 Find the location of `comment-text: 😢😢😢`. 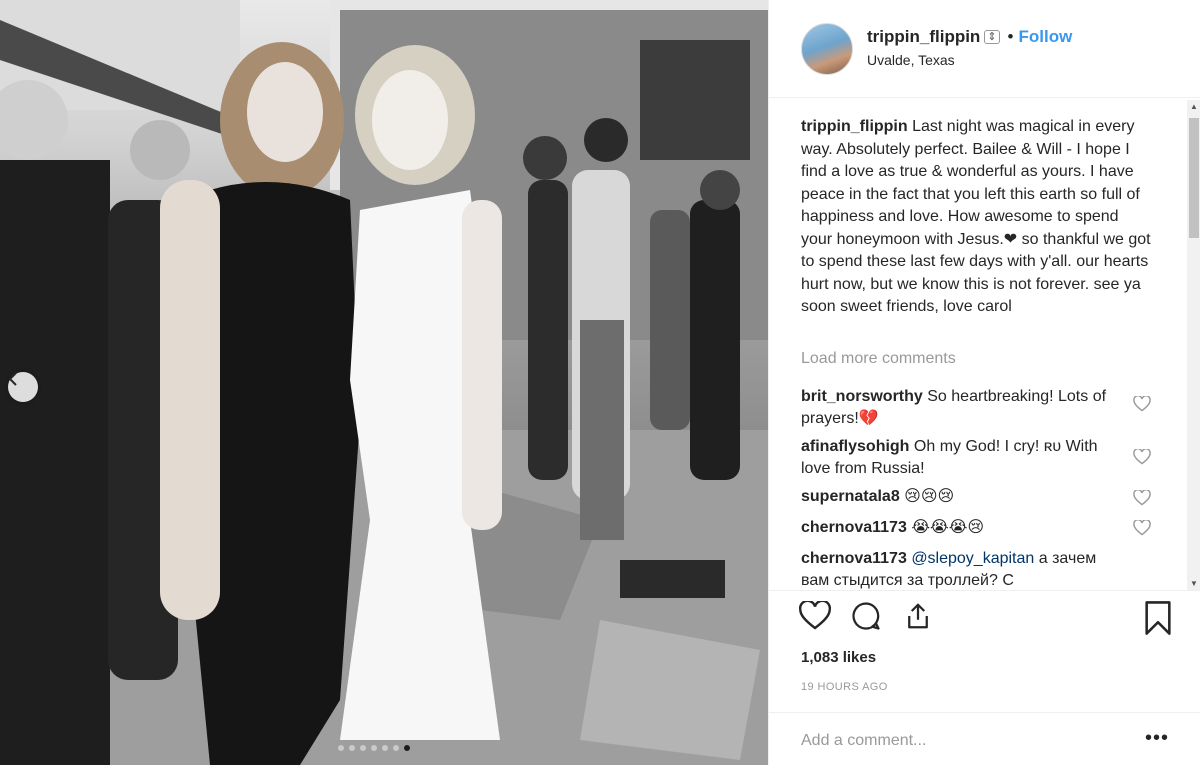

comment-text: 😢😢😢 is located at coordinates (929, 496).